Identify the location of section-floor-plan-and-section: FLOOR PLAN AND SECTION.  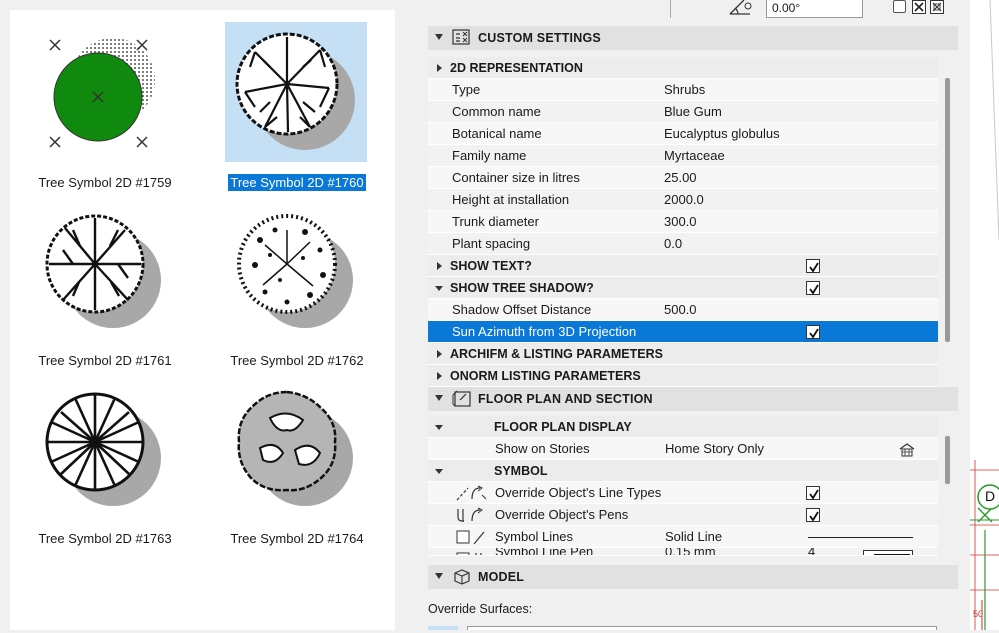
(693, 399).